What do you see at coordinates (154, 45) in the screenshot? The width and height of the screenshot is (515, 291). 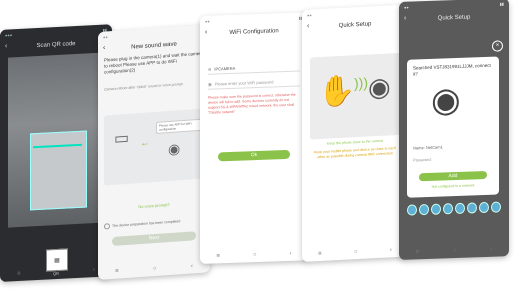 I see `screen-title: New sound wave` at bounding box center [154, 45].